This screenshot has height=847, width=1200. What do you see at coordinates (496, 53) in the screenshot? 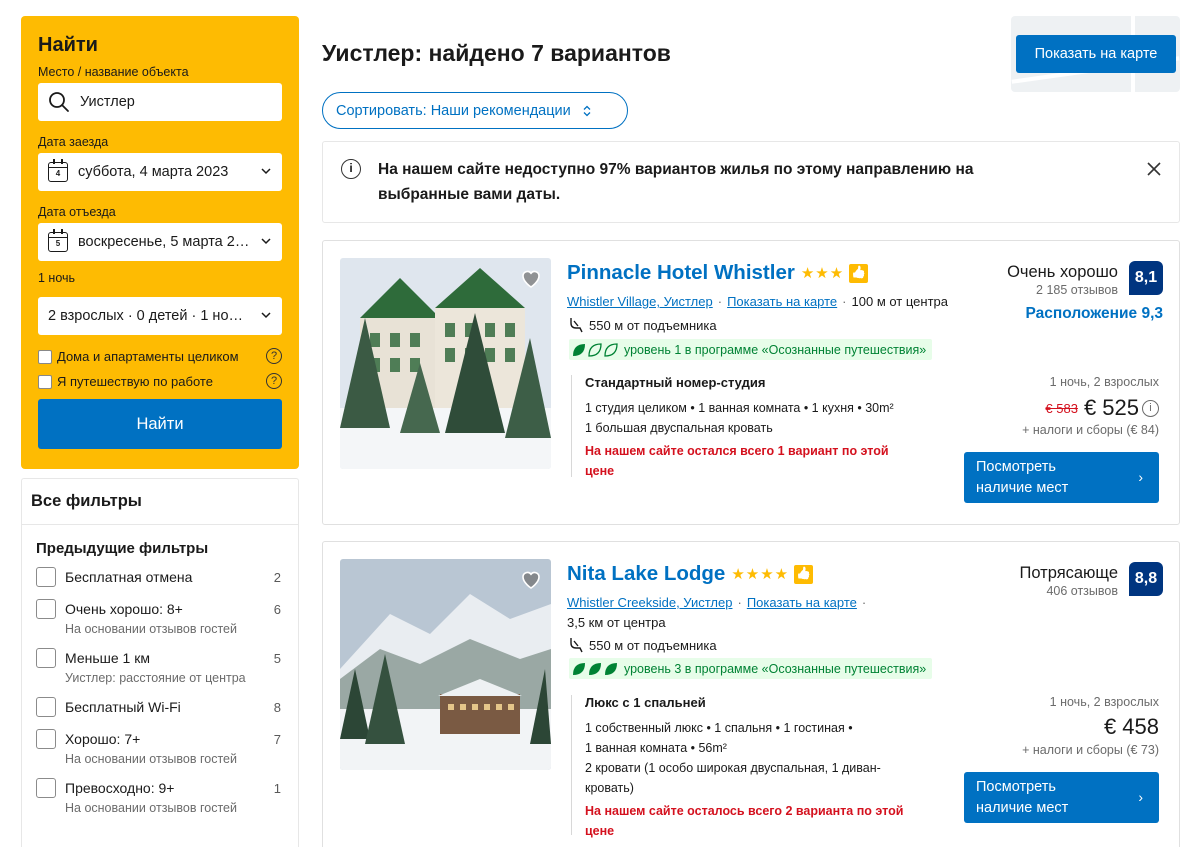
I see `results-title: Уистлер: найдено 7 вариантов` at bounding box center [496, 53].